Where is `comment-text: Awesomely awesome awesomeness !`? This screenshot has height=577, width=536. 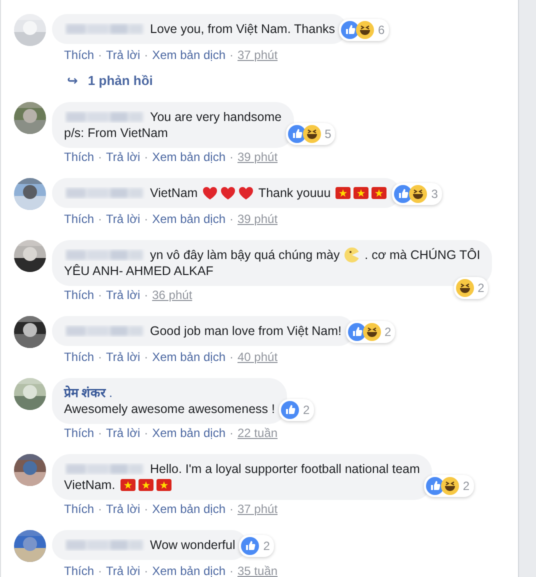
comment-text: Awesomely awesome awesomeness ! is located at coordinates (169, 409).